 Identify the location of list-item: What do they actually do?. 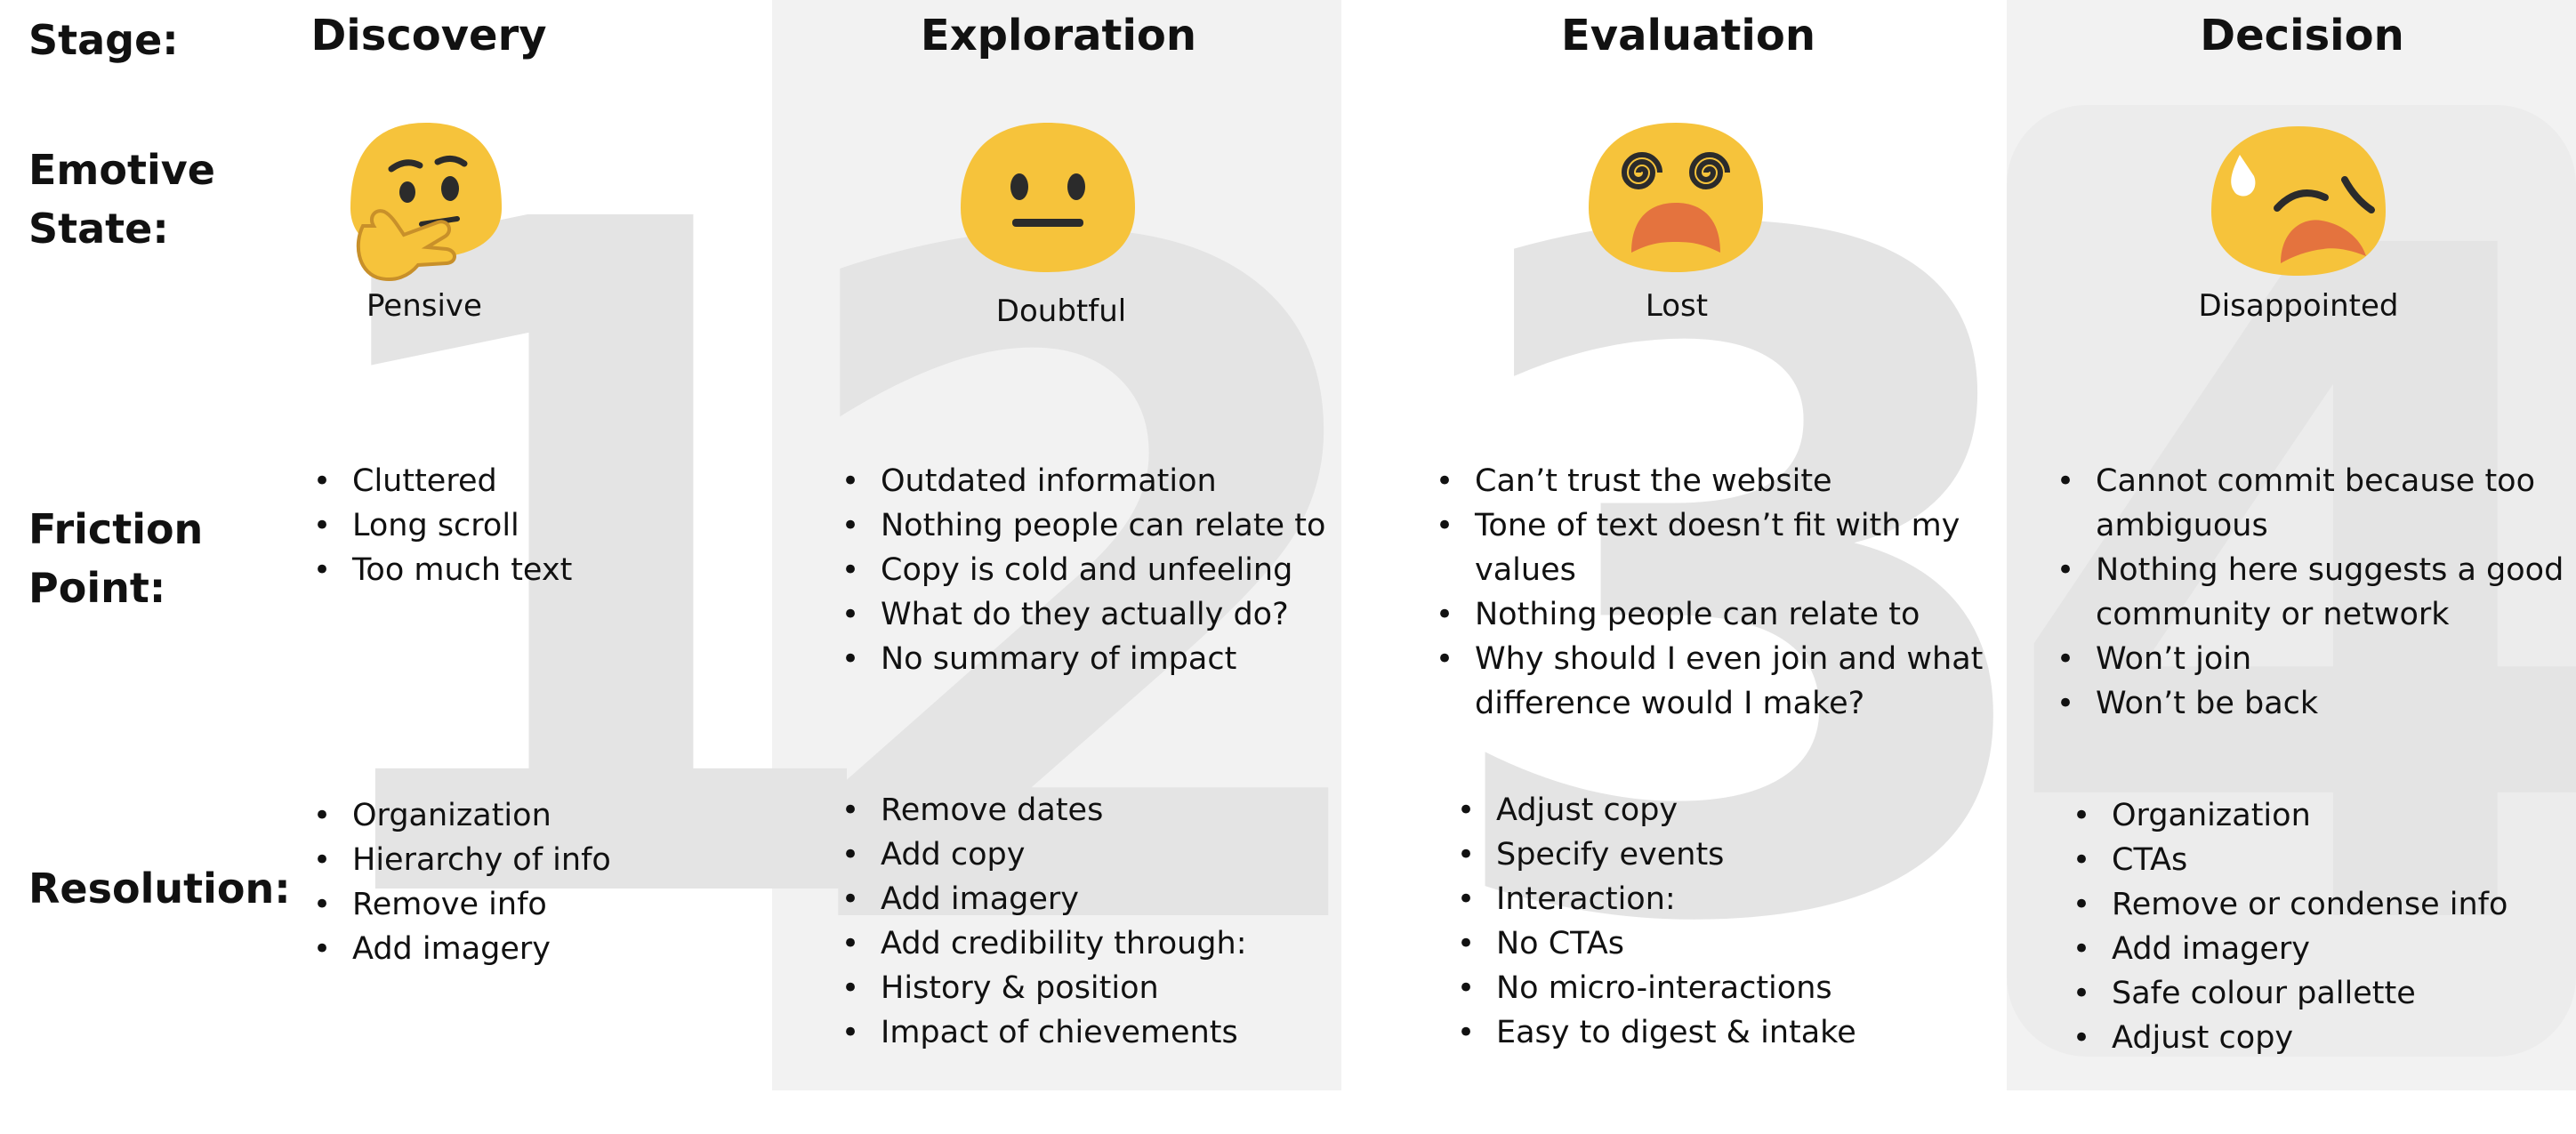
(1110, 614).